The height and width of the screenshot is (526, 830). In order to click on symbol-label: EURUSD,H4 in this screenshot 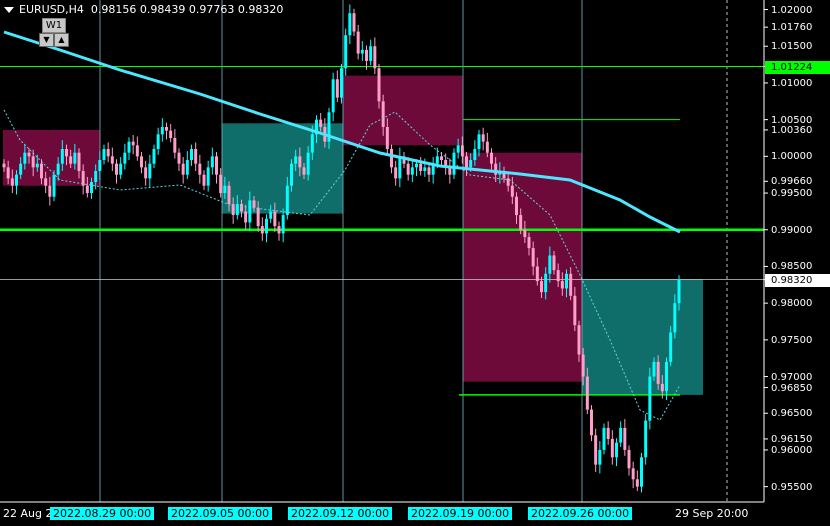, I will do `click(51, 9)`.